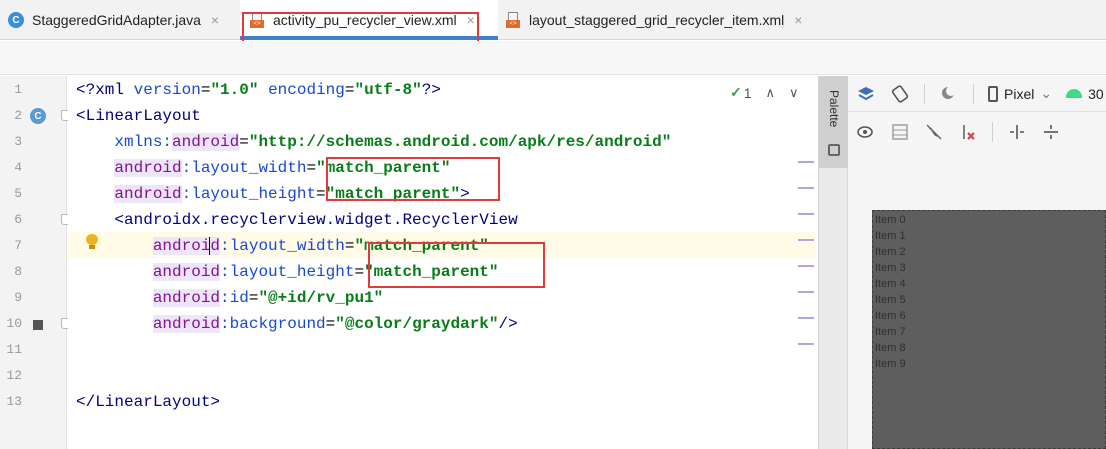 The width and height of the screenshot is (1106, 449). Describe the element at coordinates (890, 236) in the screenshot. I see `preview-item: Item 1` at that location.